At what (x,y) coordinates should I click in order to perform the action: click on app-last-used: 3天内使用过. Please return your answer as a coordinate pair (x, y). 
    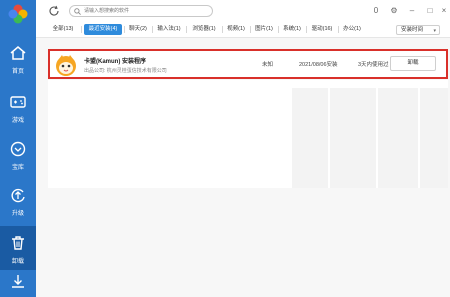
    Looking at the image, I should click on (373, 65).